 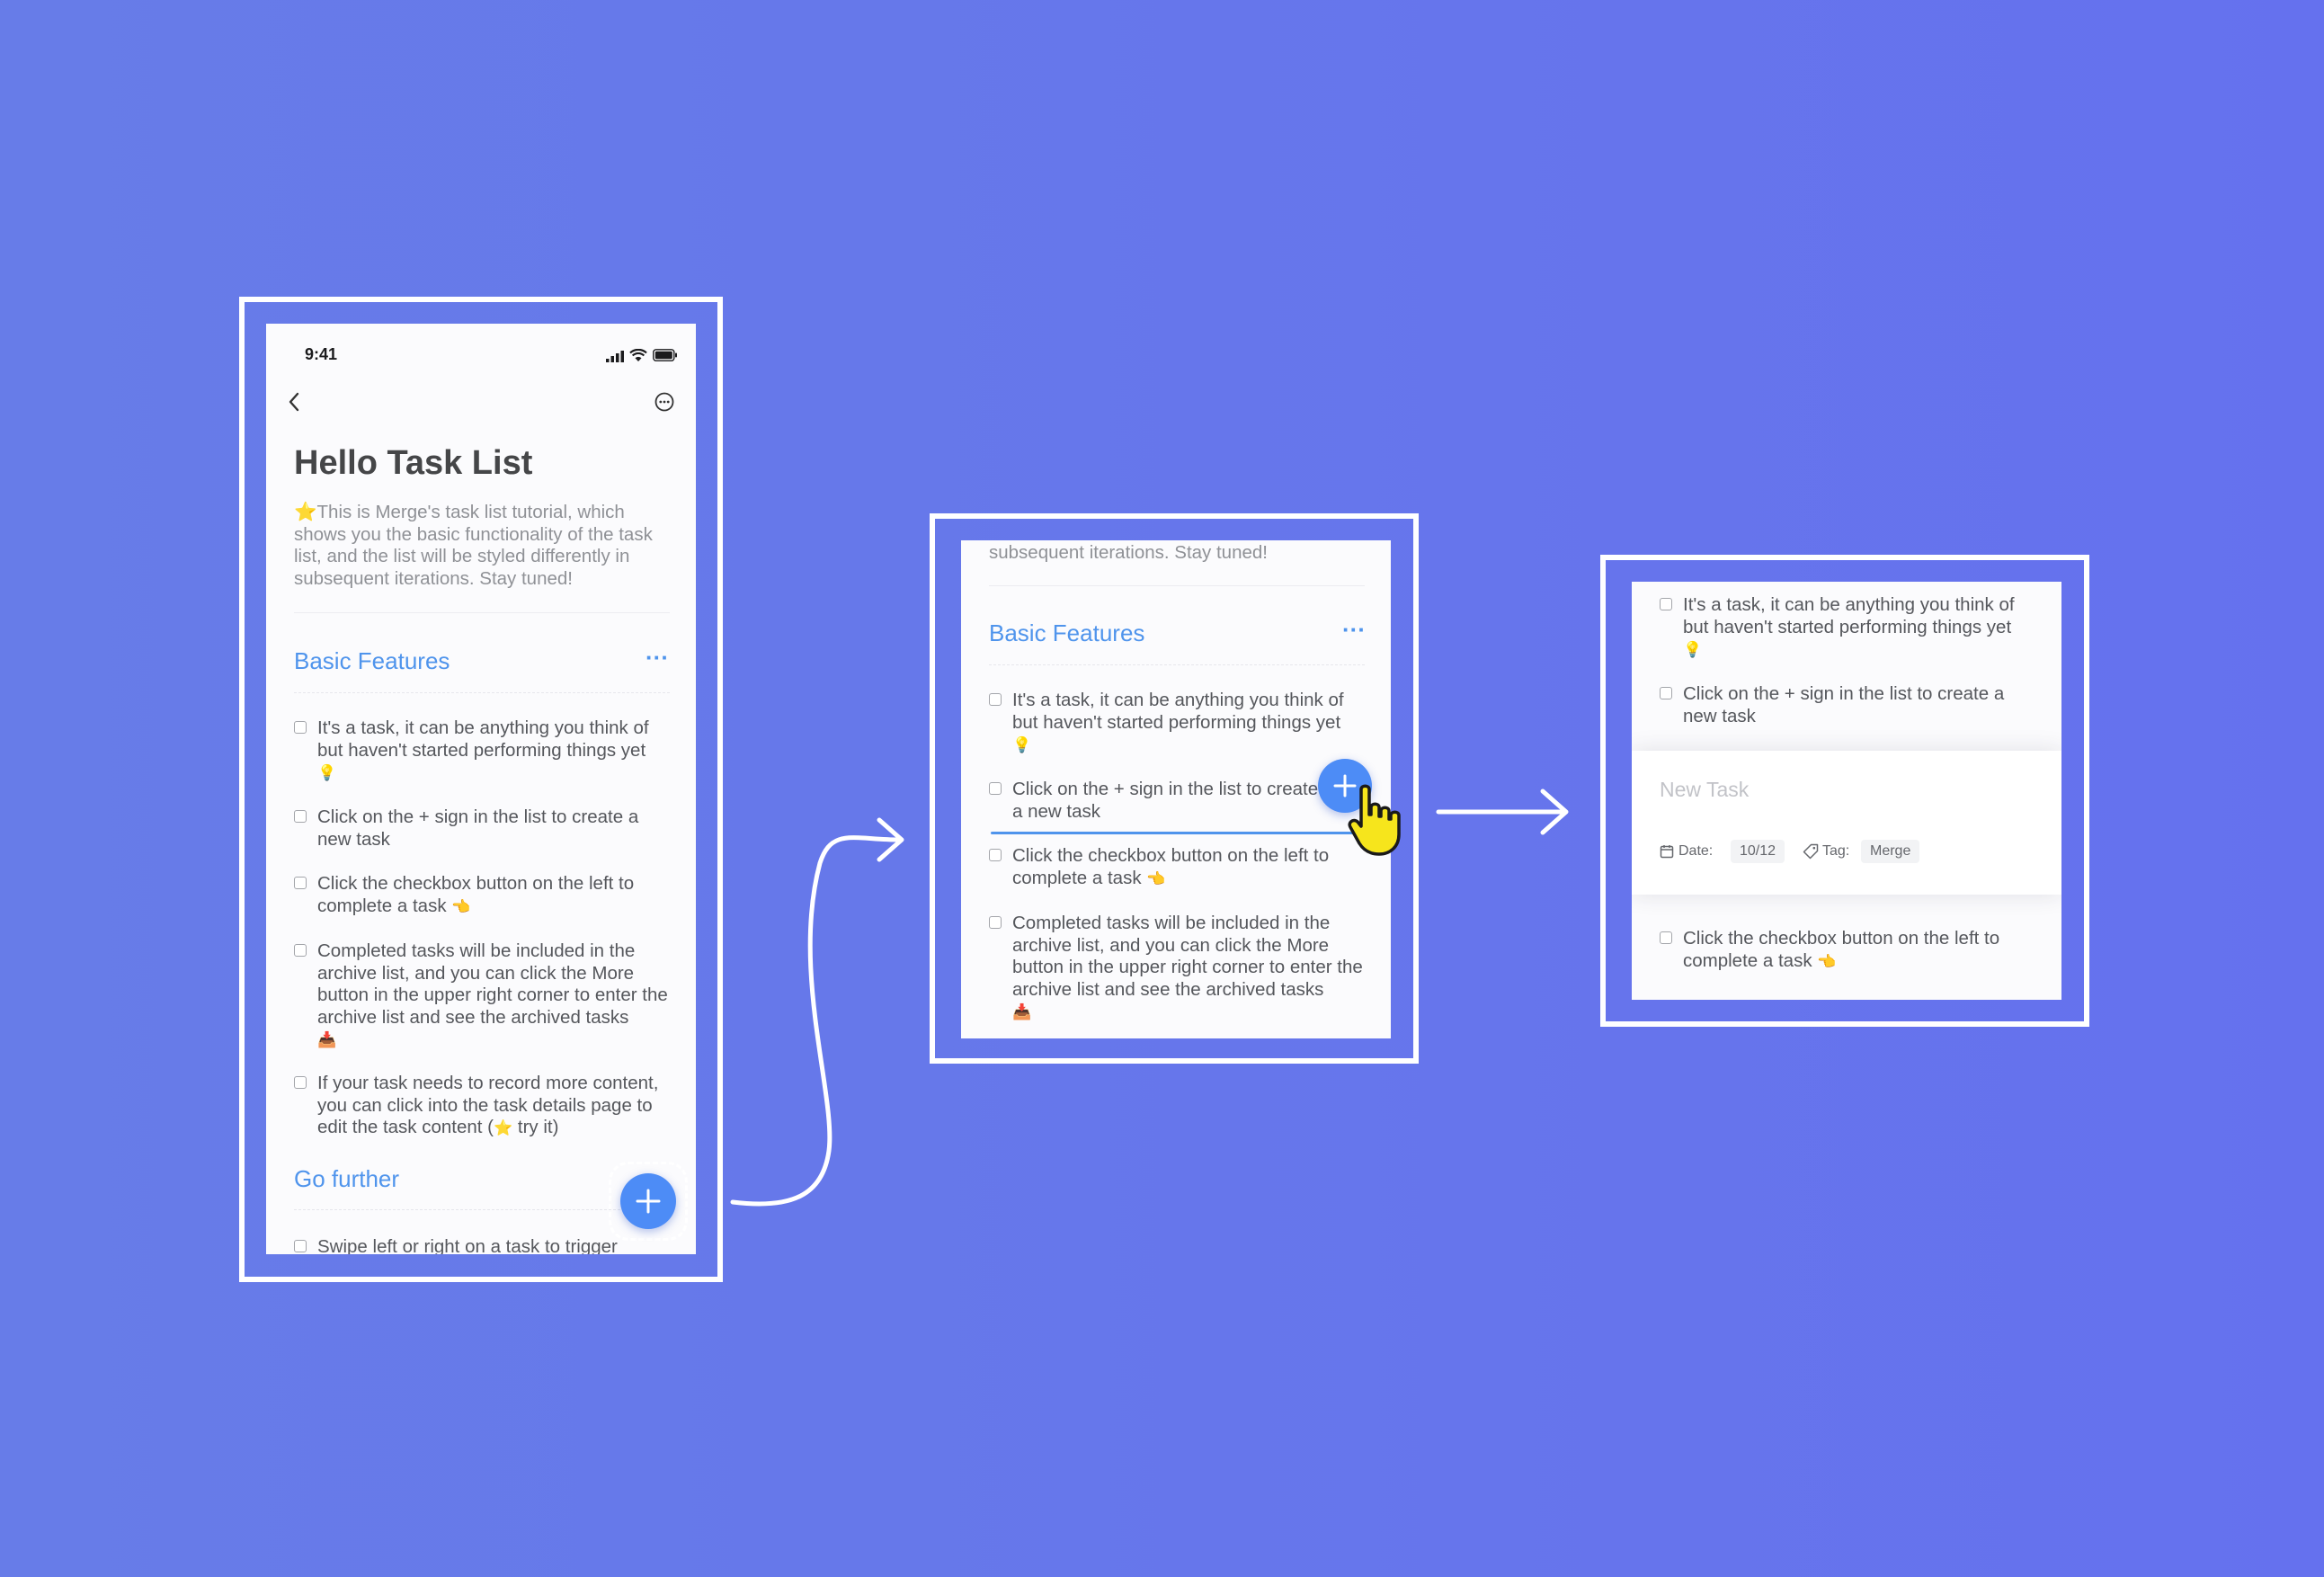 I want to click on date-label: Date:, so click(x=1696, y=851).